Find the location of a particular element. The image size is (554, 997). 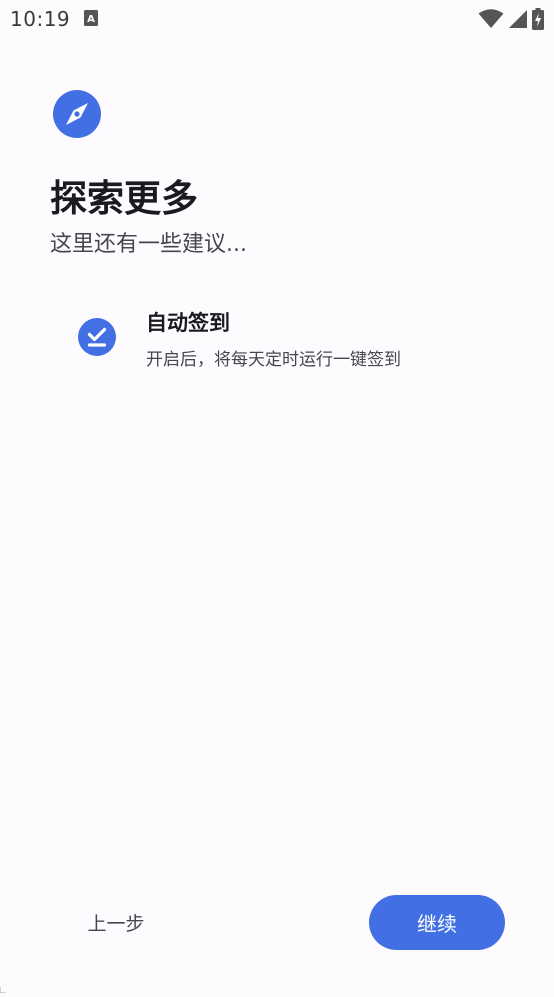

check-circle-icon is located at coordinates (97, 337).